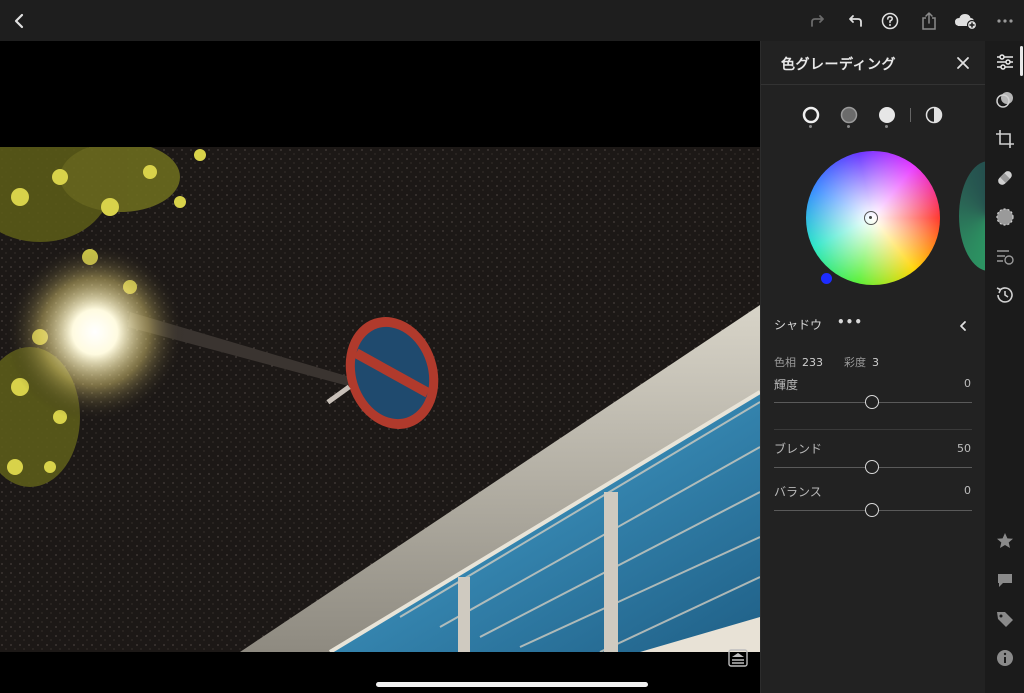 The height and width of the screenshot is (693, 1024). Describe the element at coordinates (1005, 21) in the screenshot. I see `more-icon` at that location.